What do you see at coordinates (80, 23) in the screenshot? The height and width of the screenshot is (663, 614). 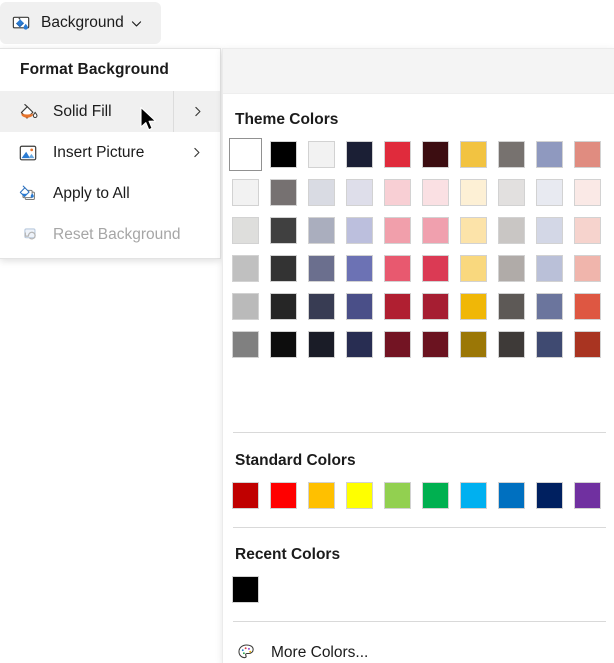 I see `background-ribbon-button: Background` at bounding box center [80, 23].